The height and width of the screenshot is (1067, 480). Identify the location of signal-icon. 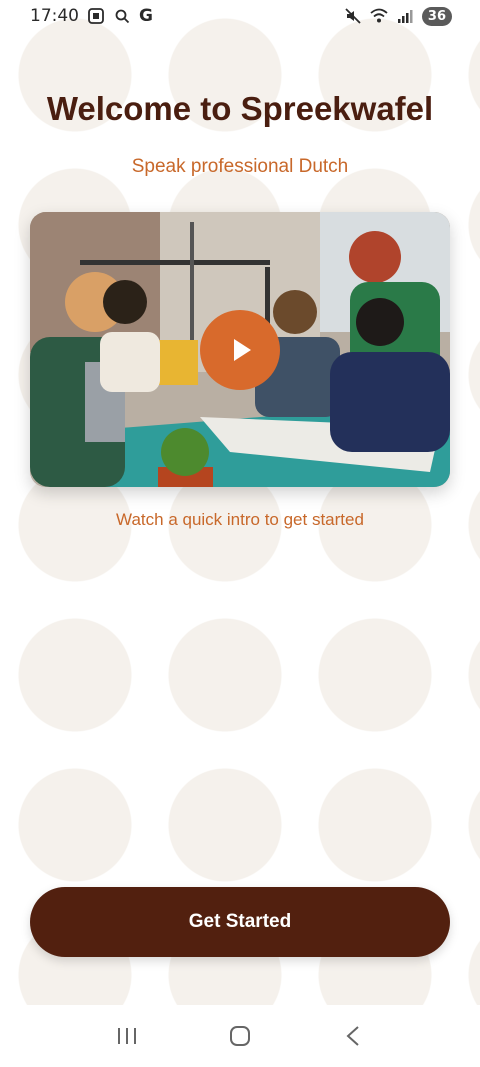
(405, 16).